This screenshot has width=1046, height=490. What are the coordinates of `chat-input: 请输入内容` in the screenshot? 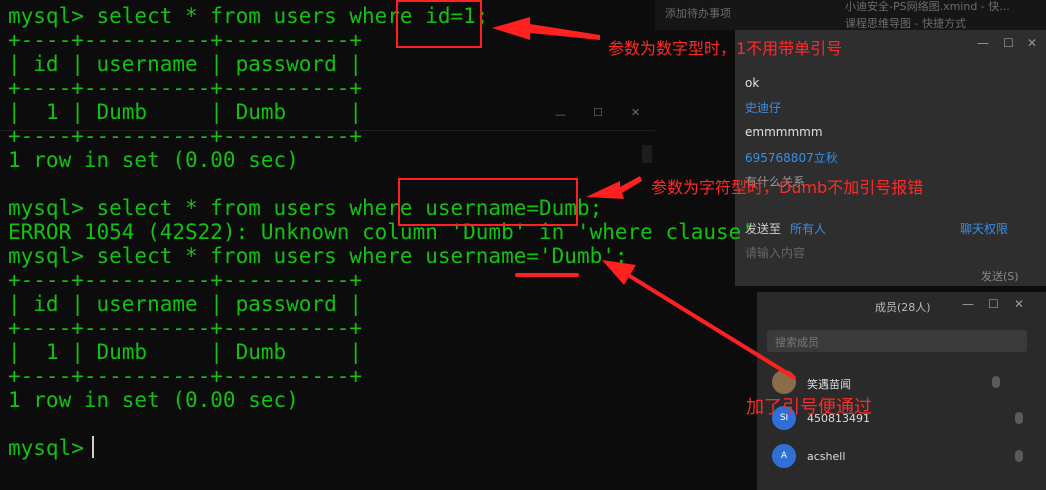 It's located at (775, 252).